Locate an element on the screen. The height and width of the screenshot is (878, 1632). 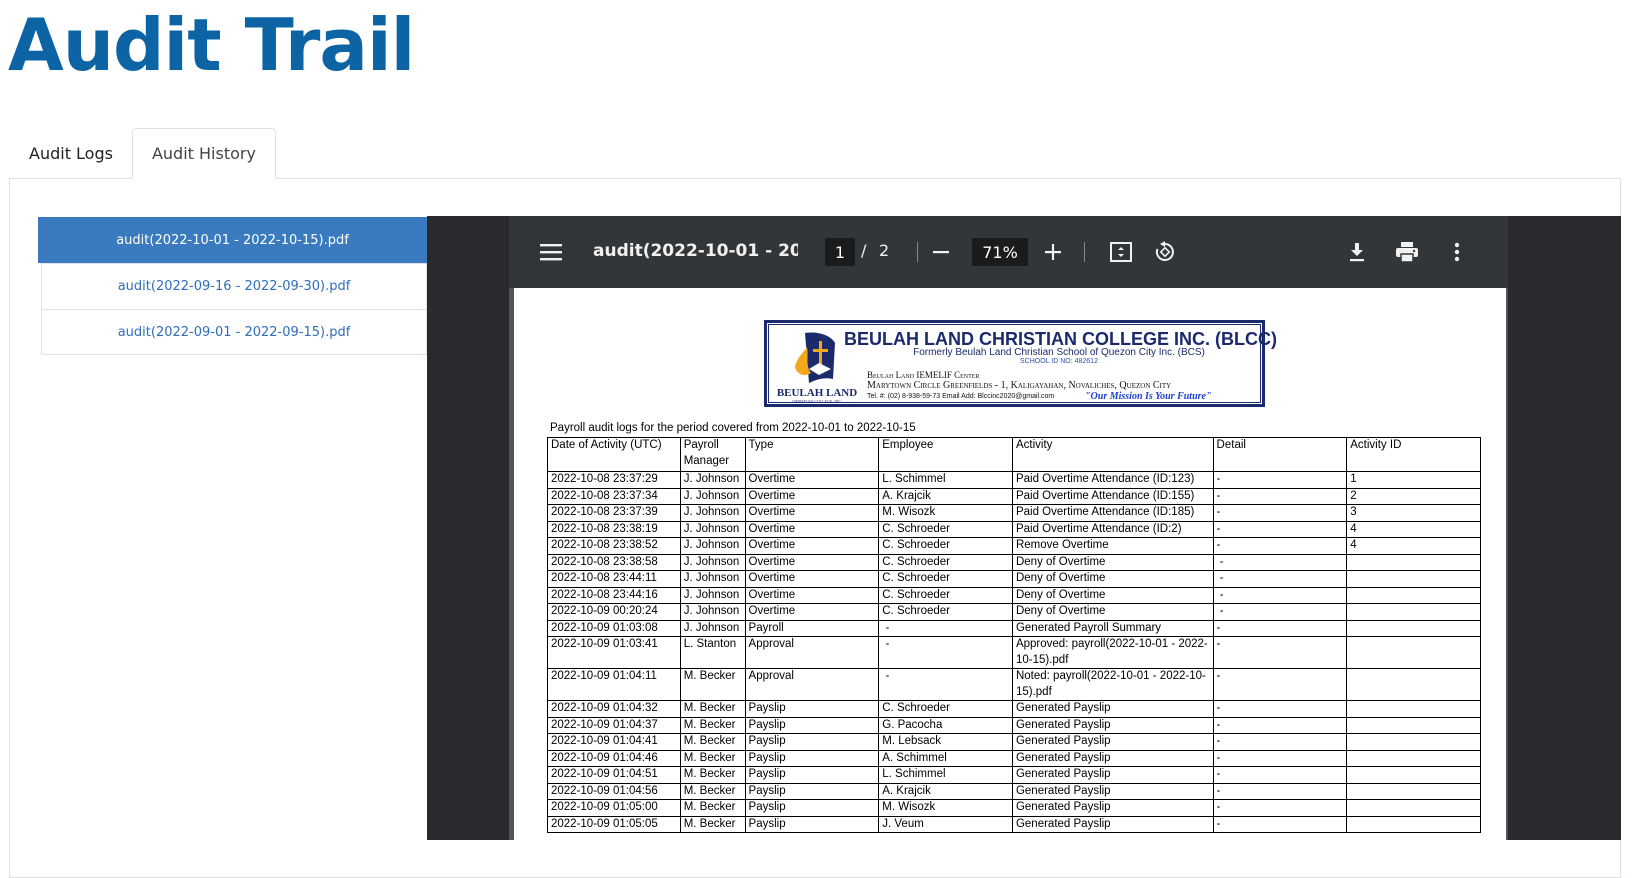
tab-audit-history: Audit History is located at coordinates (203, 153).